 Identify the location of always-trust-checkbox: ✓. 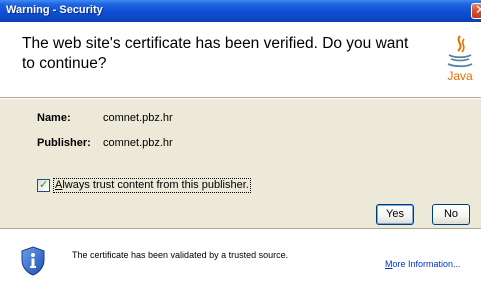
(43, 185).